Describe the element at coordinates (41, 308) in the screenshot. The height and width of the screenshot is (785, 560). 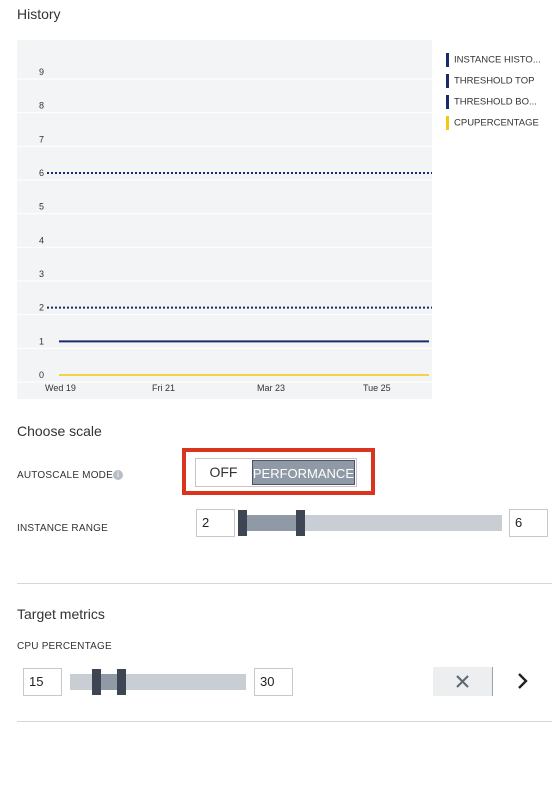
I see `y-tick-label: 2` at that location.